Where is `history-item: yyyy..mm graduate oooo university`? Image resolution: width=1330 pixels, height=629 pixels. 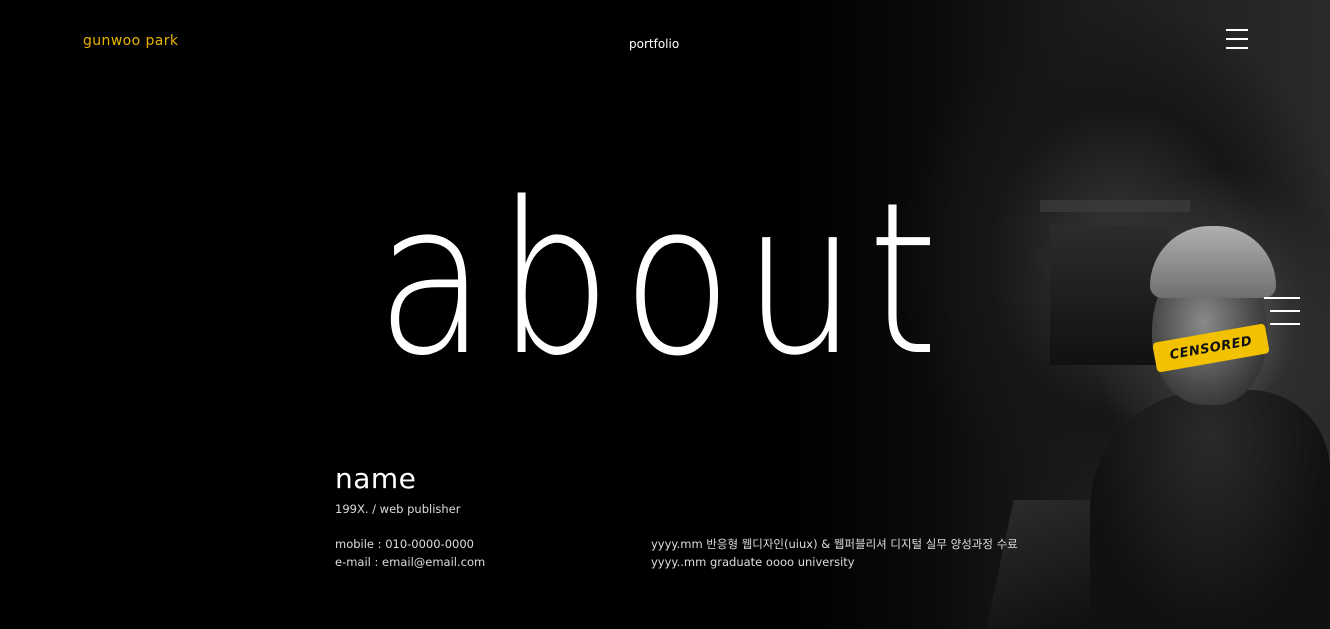
history-item: yyyy..mm graduate oooo university is located at coordinates (753, 562).